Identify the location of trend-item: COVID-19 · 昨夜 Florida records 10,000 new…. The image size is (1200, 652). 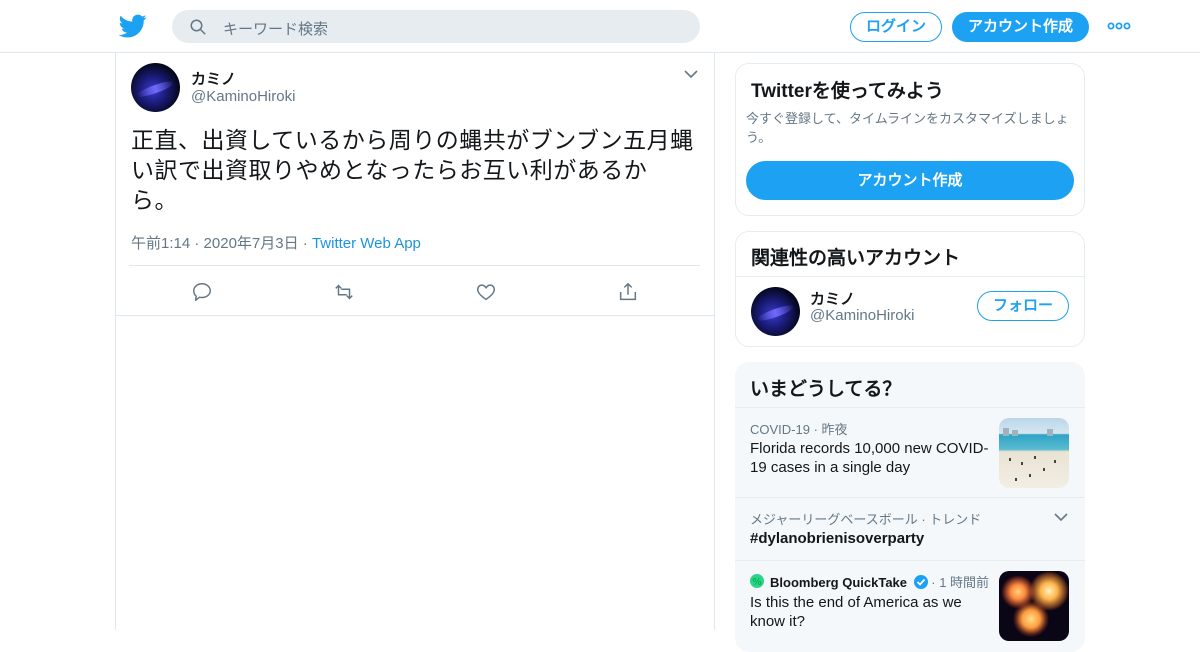
(910, 452).